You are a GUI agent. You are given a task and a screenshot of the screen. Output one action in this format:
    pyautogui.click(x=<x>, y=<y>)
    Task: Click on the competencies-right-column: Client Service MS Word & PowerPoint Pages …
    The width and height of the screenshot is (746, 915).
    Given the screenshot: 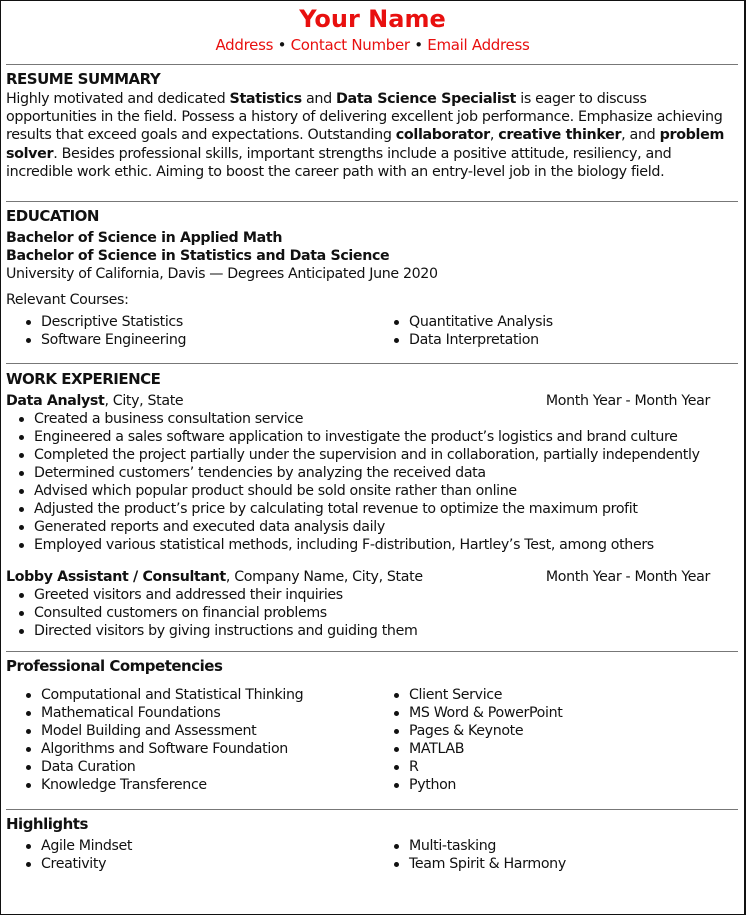 What is the action you would take?
    pyautogui.click(x=477, y=740)
    